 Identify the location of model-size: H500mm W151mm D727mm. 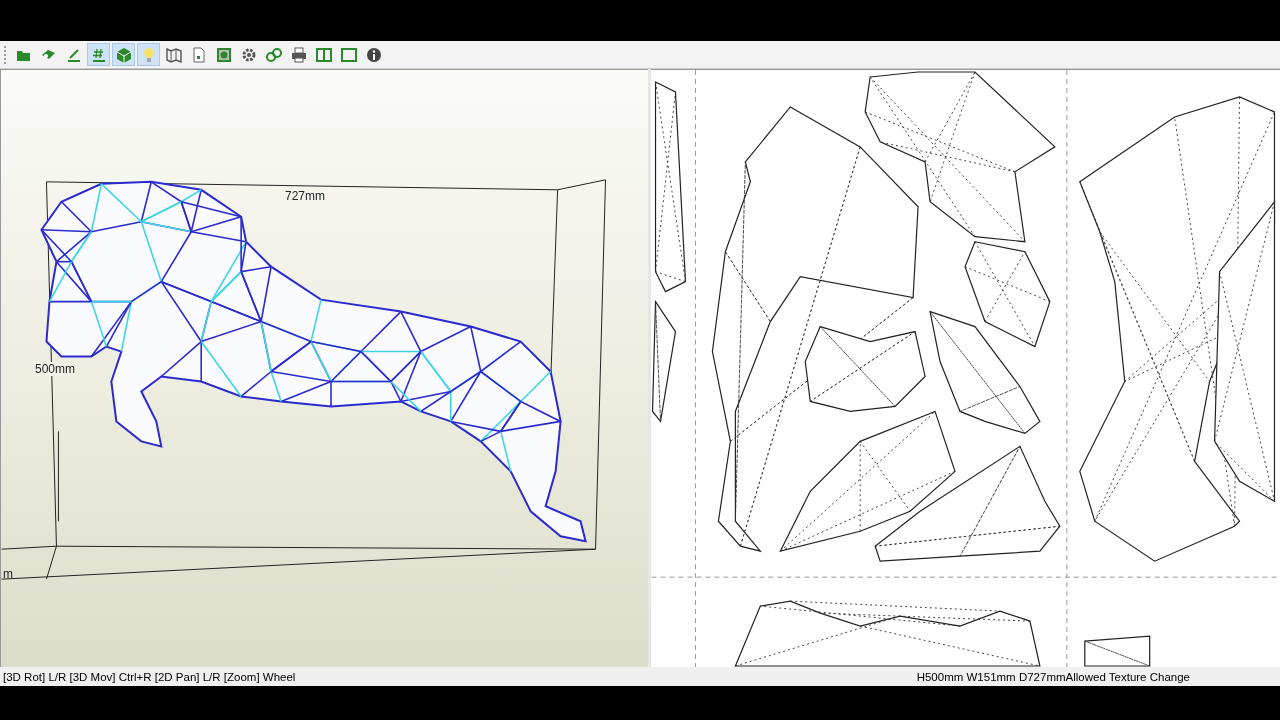
(991, 676).